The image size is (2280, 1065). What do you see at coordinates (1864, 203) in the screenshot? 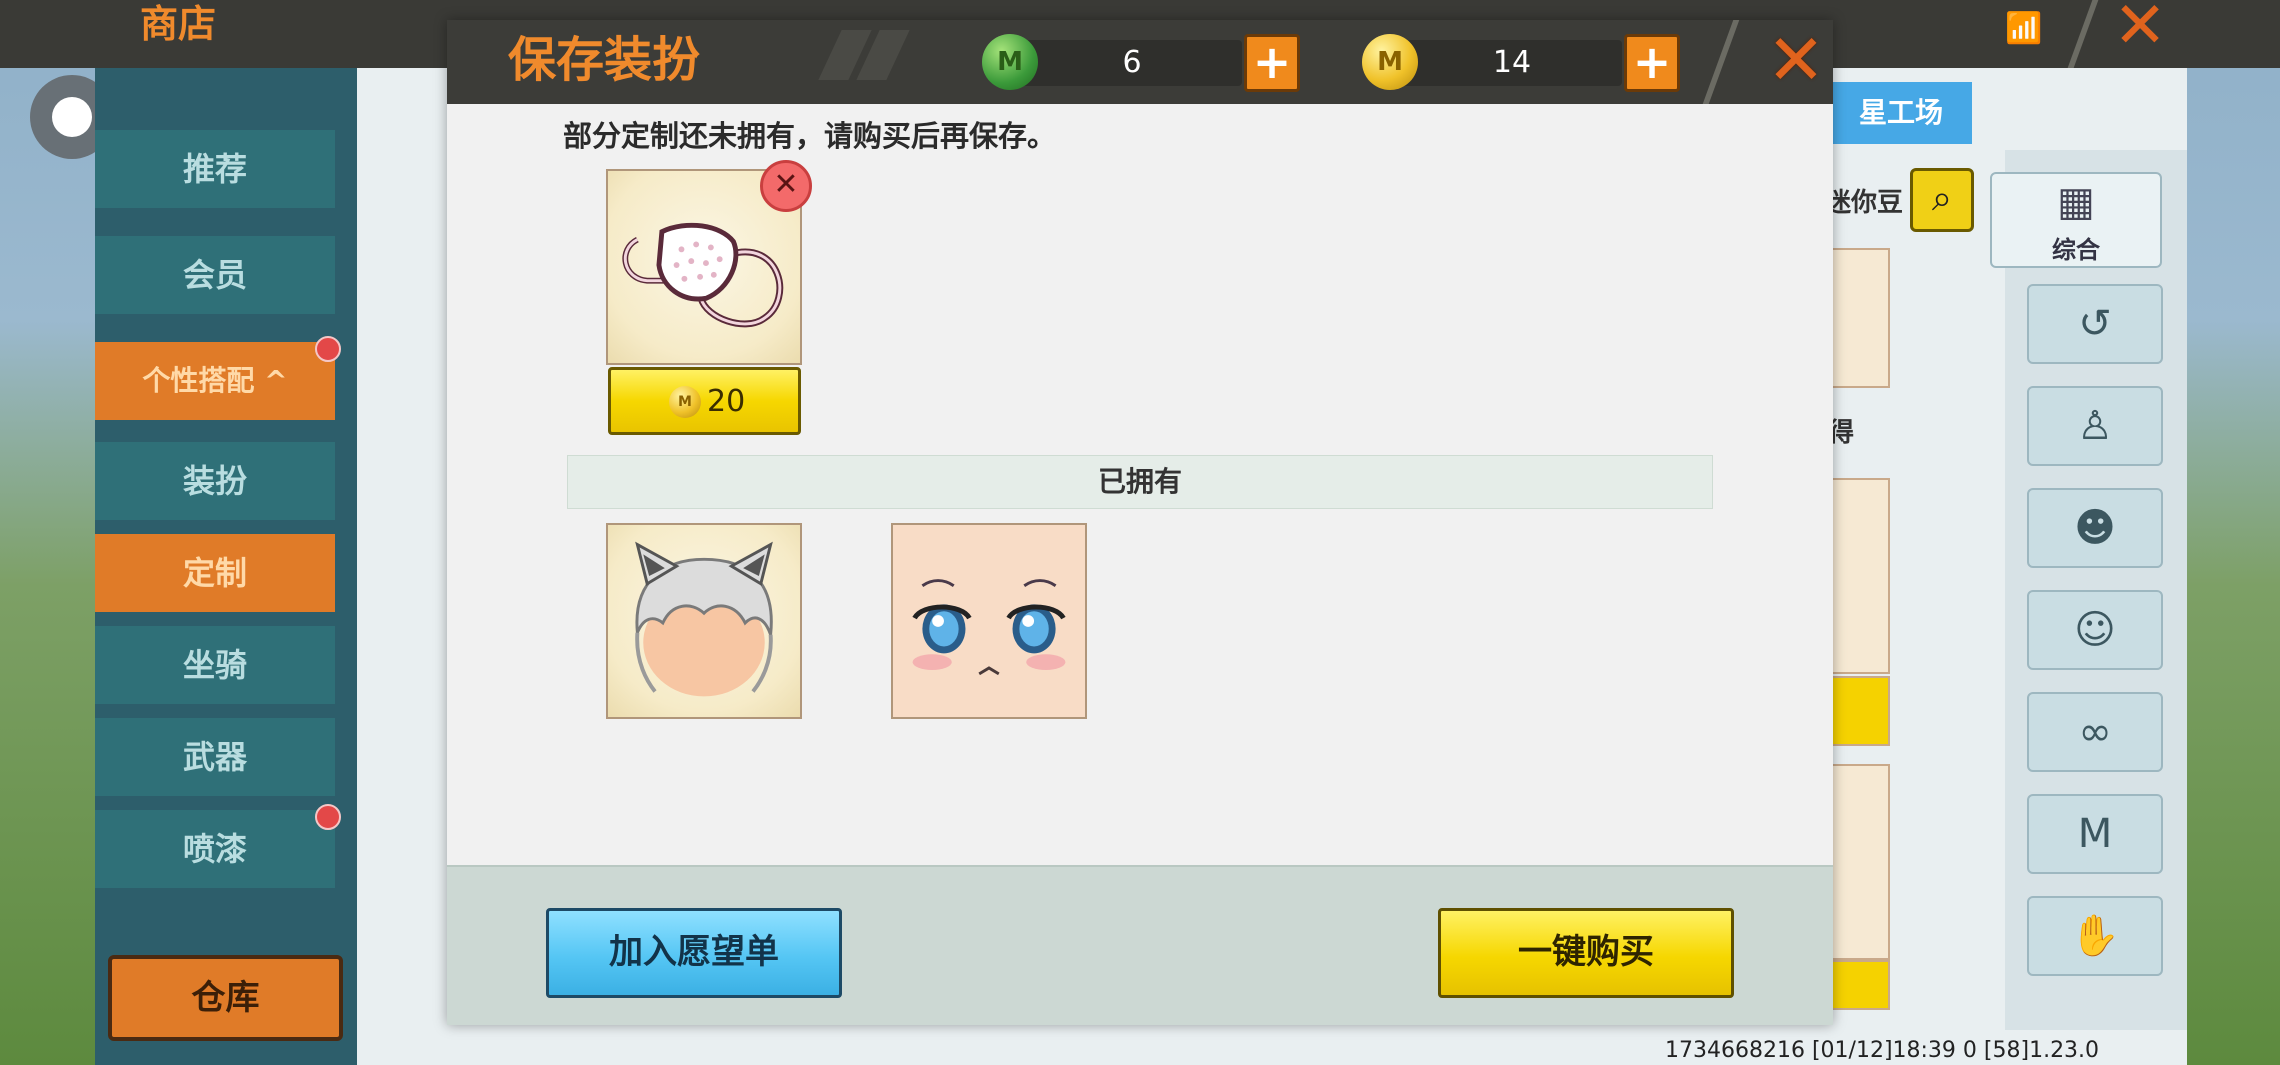
I see `mini-bean-label: 迷你豆` at bounding box center [1864, 203].